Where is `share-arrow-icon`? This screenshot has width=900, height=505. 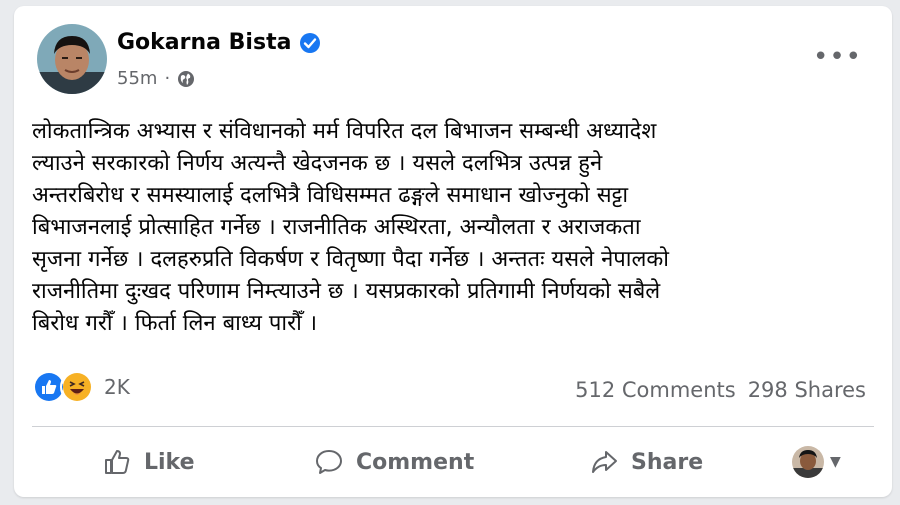 share-arrow-icon is located at coordinates (604, 462).